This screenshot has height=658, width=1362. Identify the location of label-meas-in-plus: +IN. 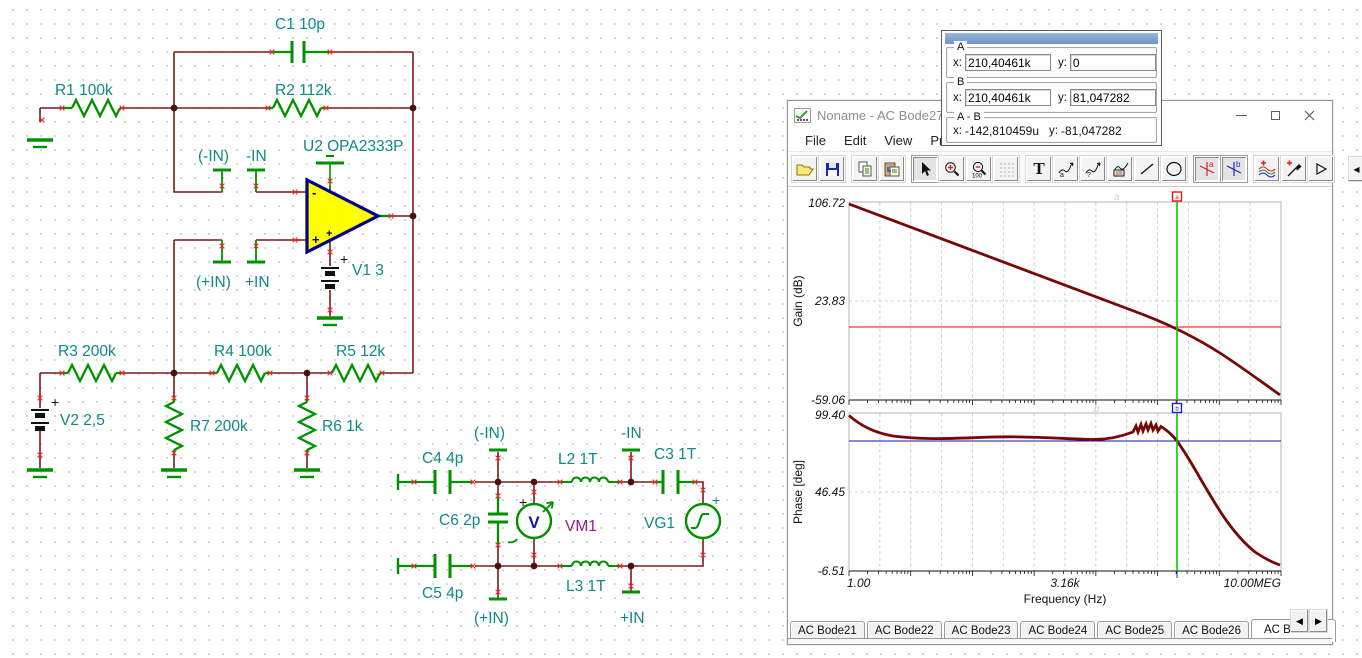
(632, 618).